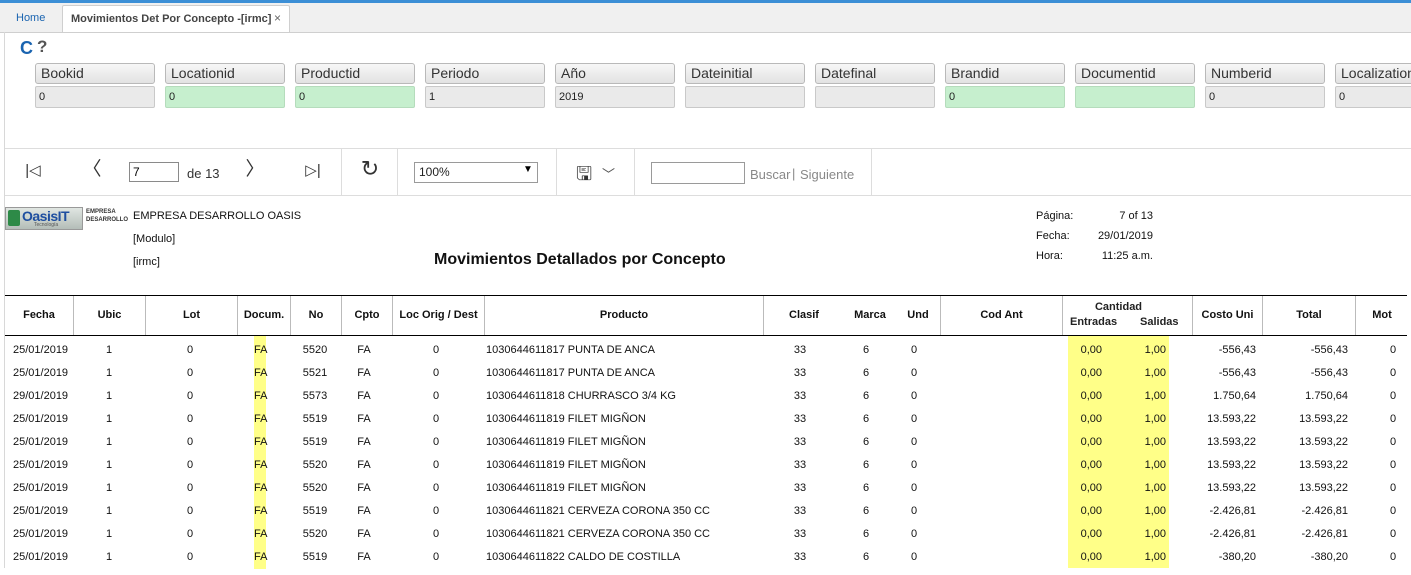 Image resolution: width=1411 pixels, height=575 pixels. What do you see at coordinates (566, 488) in the screenshot?
I see `cell-producto: 1030644611819 FILET MIGÑON` at bounding box center [566, 488].